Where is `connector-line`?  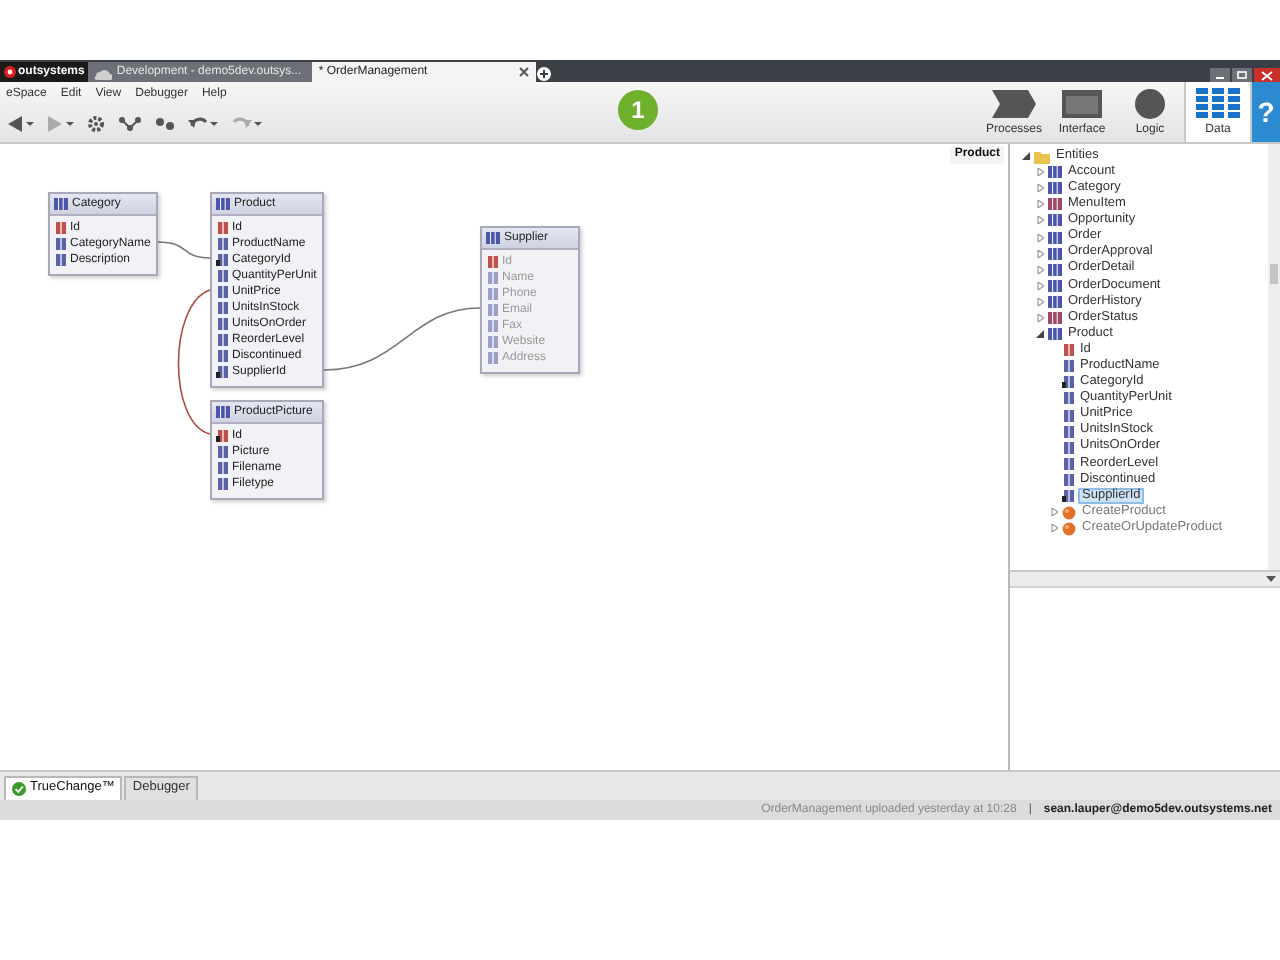
connector-line is located at coordinates (184, 250).